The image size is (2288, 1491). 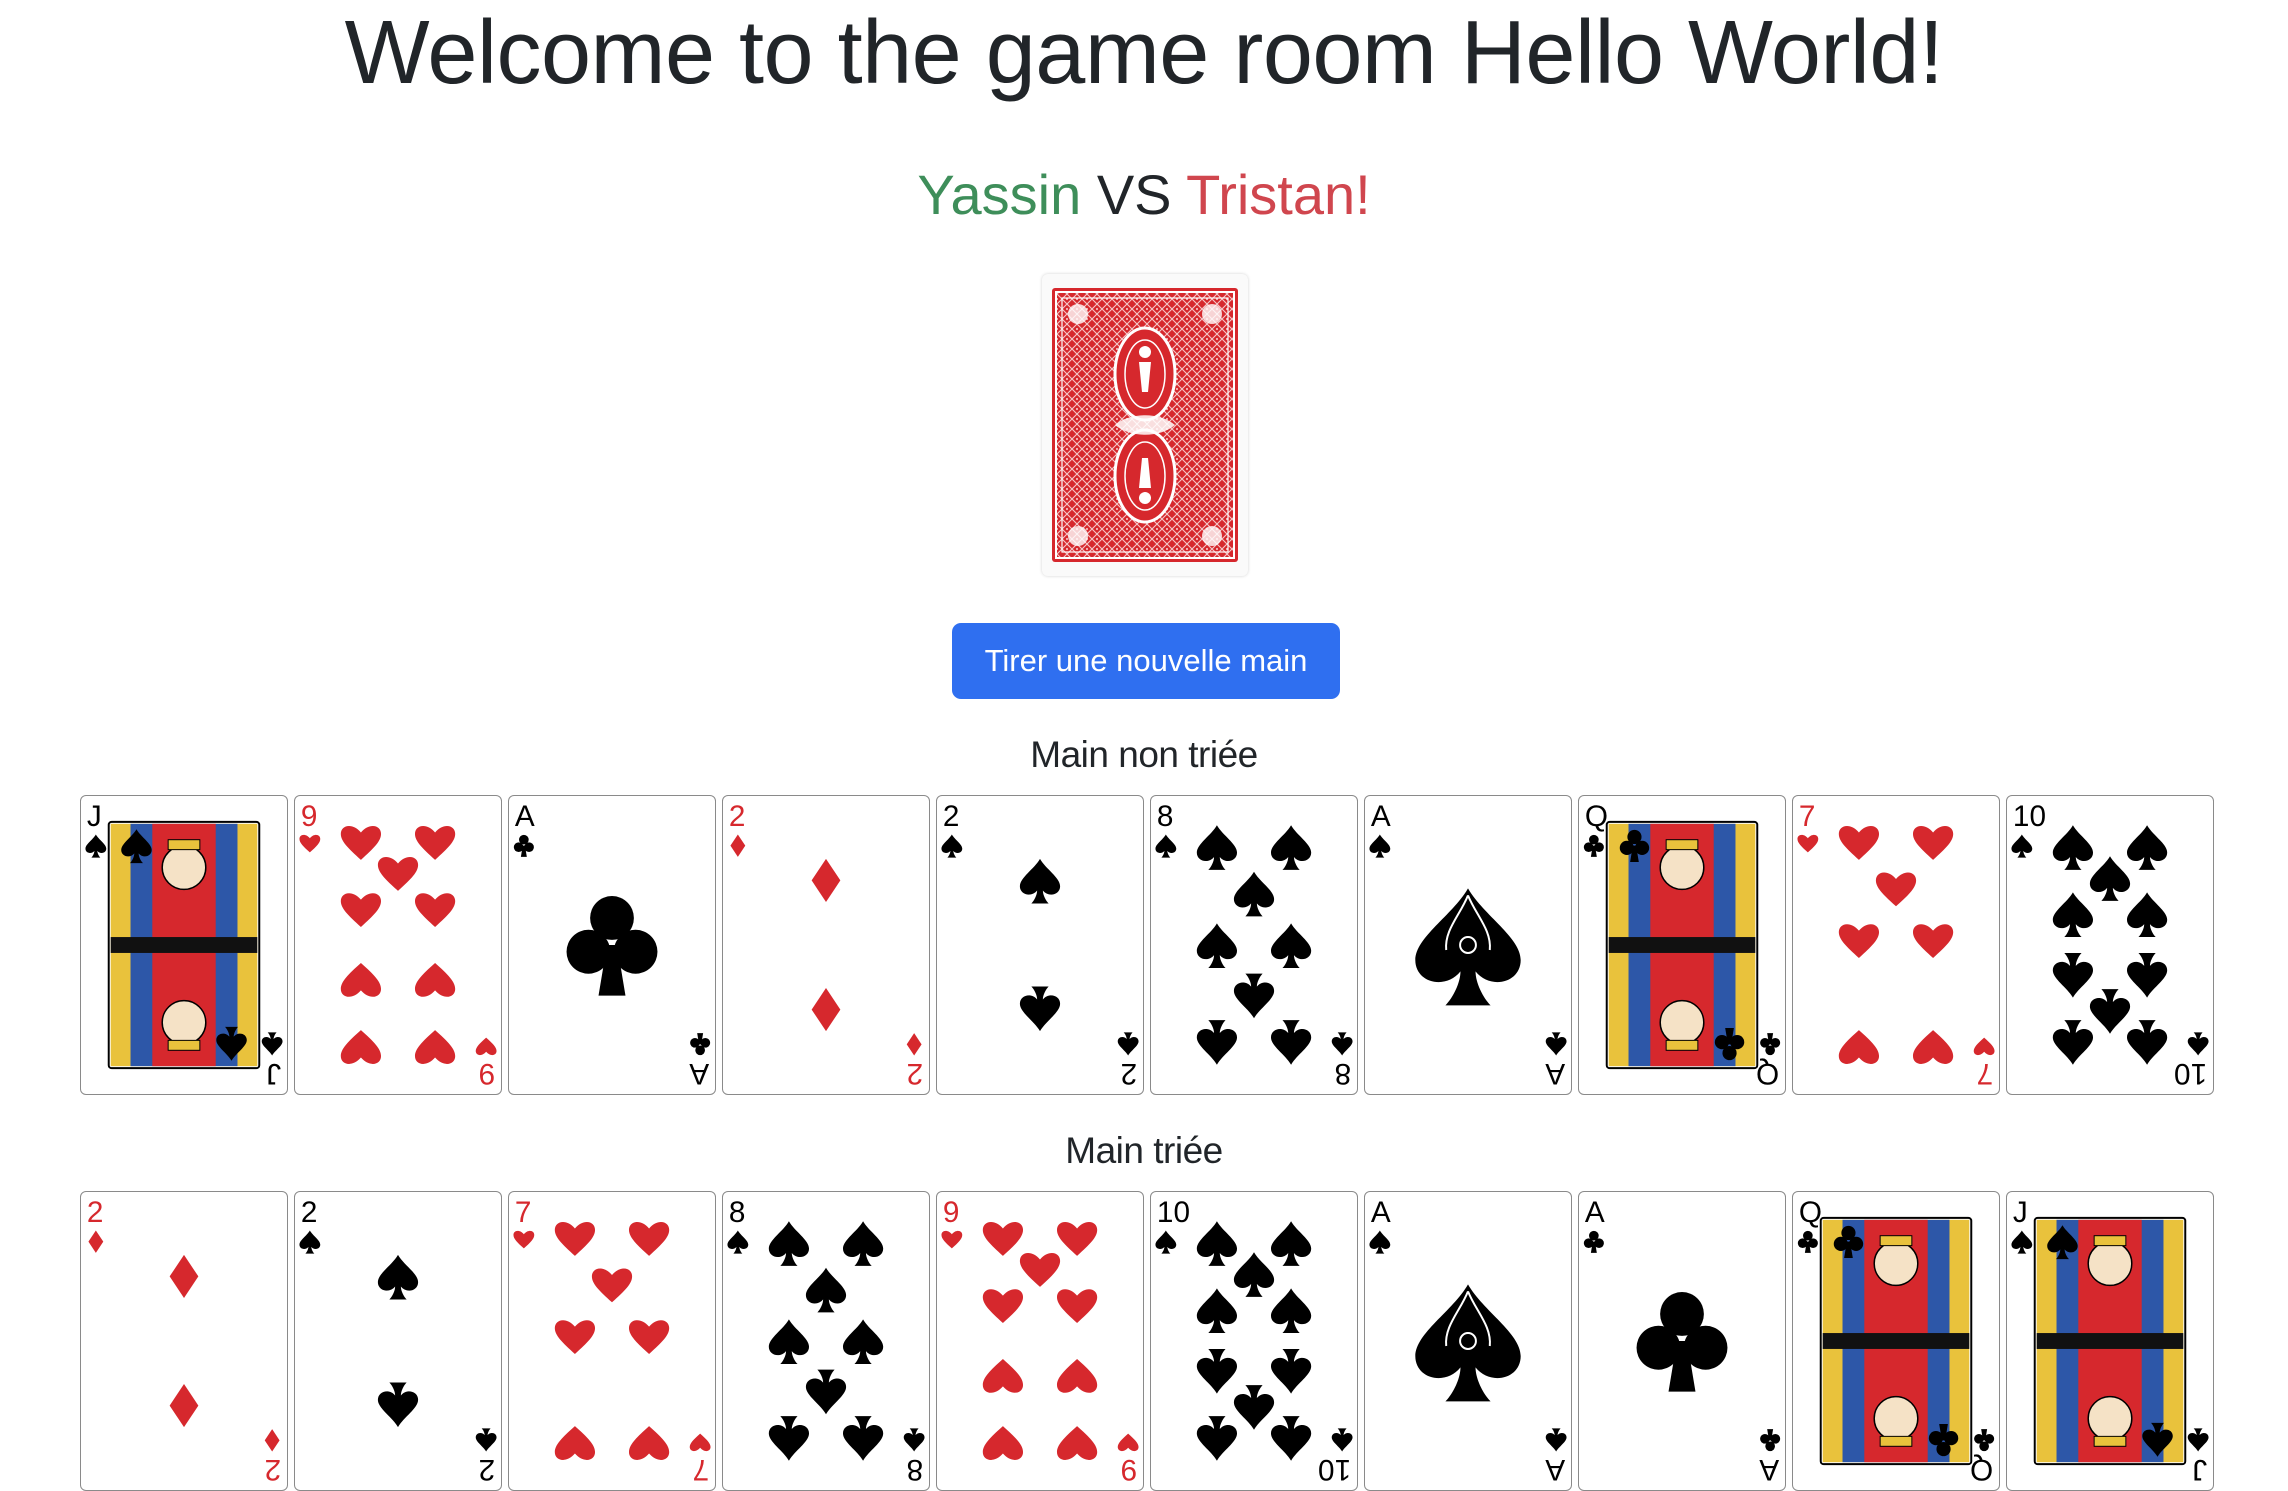 I want to click on players-line: Yassin VS Tristan!, so click(x=1144, y=195).